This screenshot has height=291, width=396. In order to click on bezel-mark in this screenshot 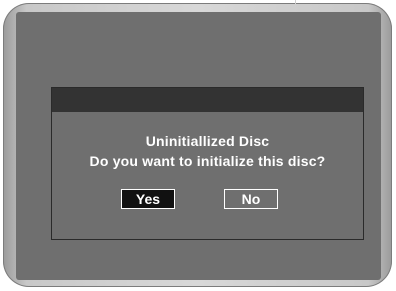, I will do `click(295, 3)`.